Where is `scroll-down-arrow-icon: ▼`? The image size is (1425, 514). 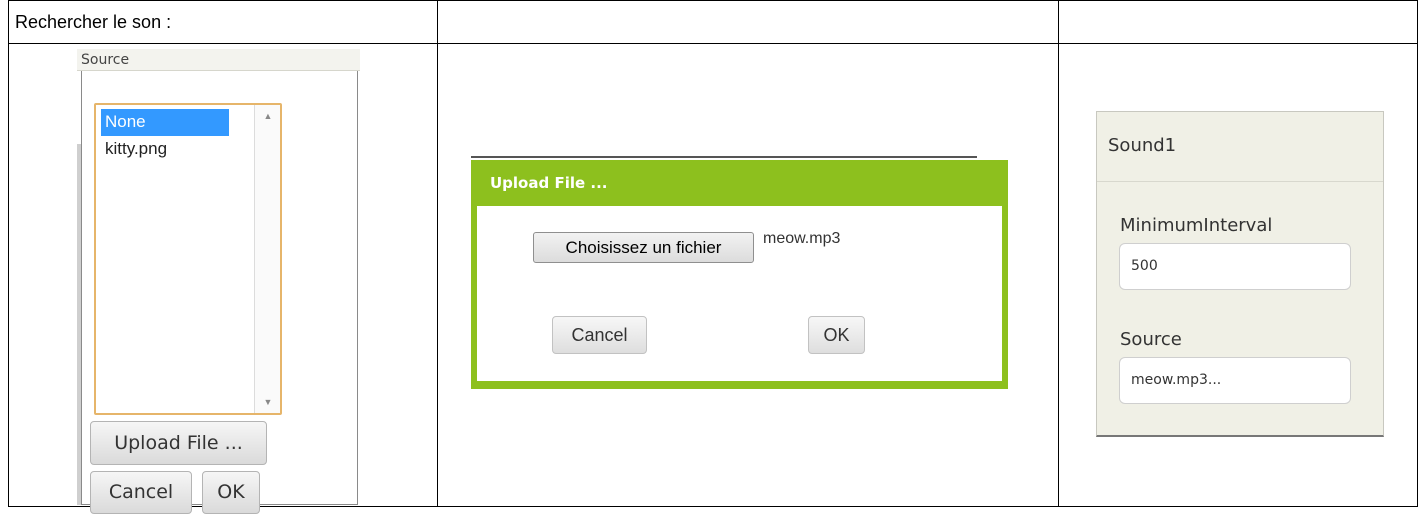 scroll-down-arrow-icon: ▼ is located at coordinates (268, 402).